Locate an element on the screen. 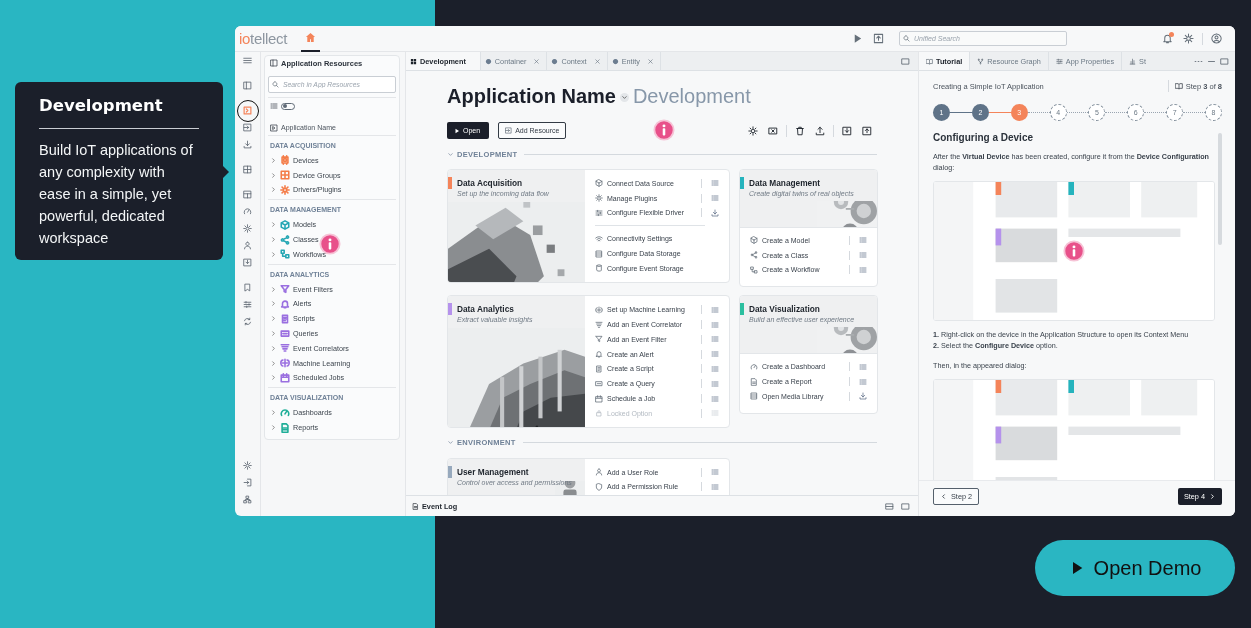  card-title: User Management is located at coordinates (493, 471).